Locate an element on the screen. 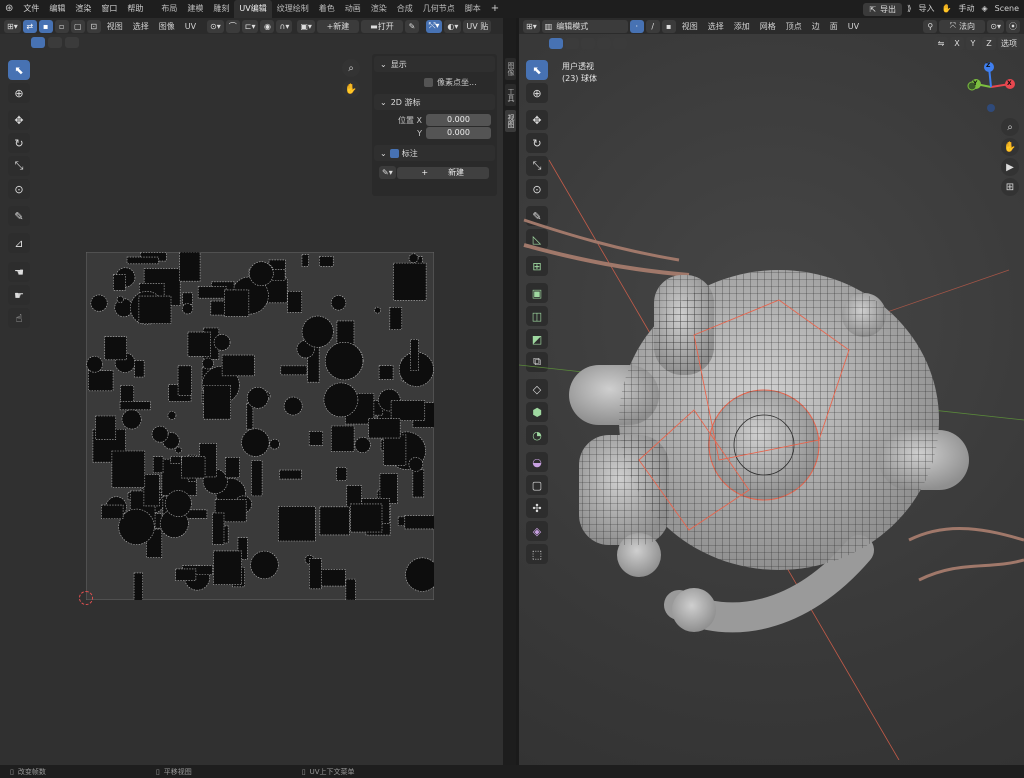 Image resolution: width=1024 pixels, height=778 pixels. options-dropdown: 选项 is located at coordinates (1009, 43).